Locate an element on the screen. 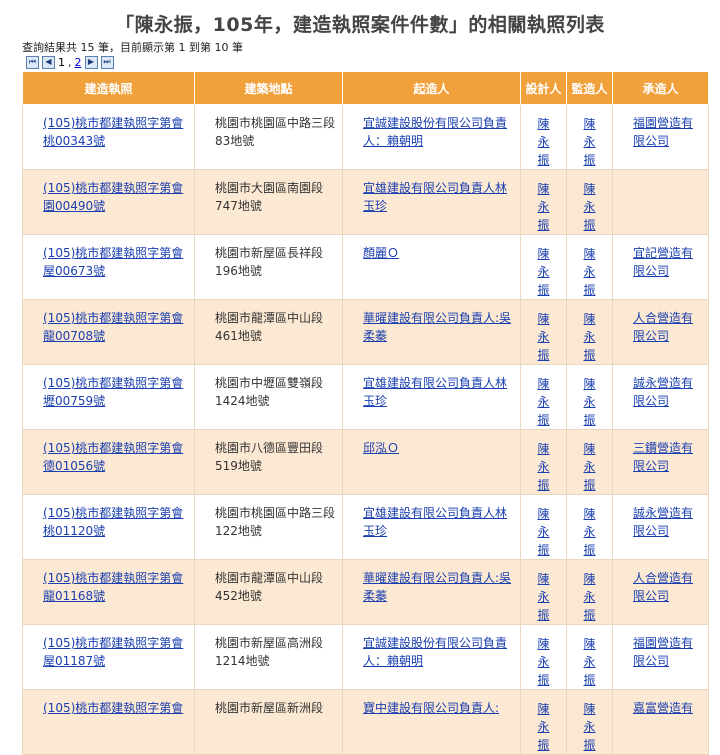 Image resolution: width=720 pixels, height=755 pixels. permit-link: (105)桃市都建執照字第會桃00343號 is located at coordinates (113, 132).